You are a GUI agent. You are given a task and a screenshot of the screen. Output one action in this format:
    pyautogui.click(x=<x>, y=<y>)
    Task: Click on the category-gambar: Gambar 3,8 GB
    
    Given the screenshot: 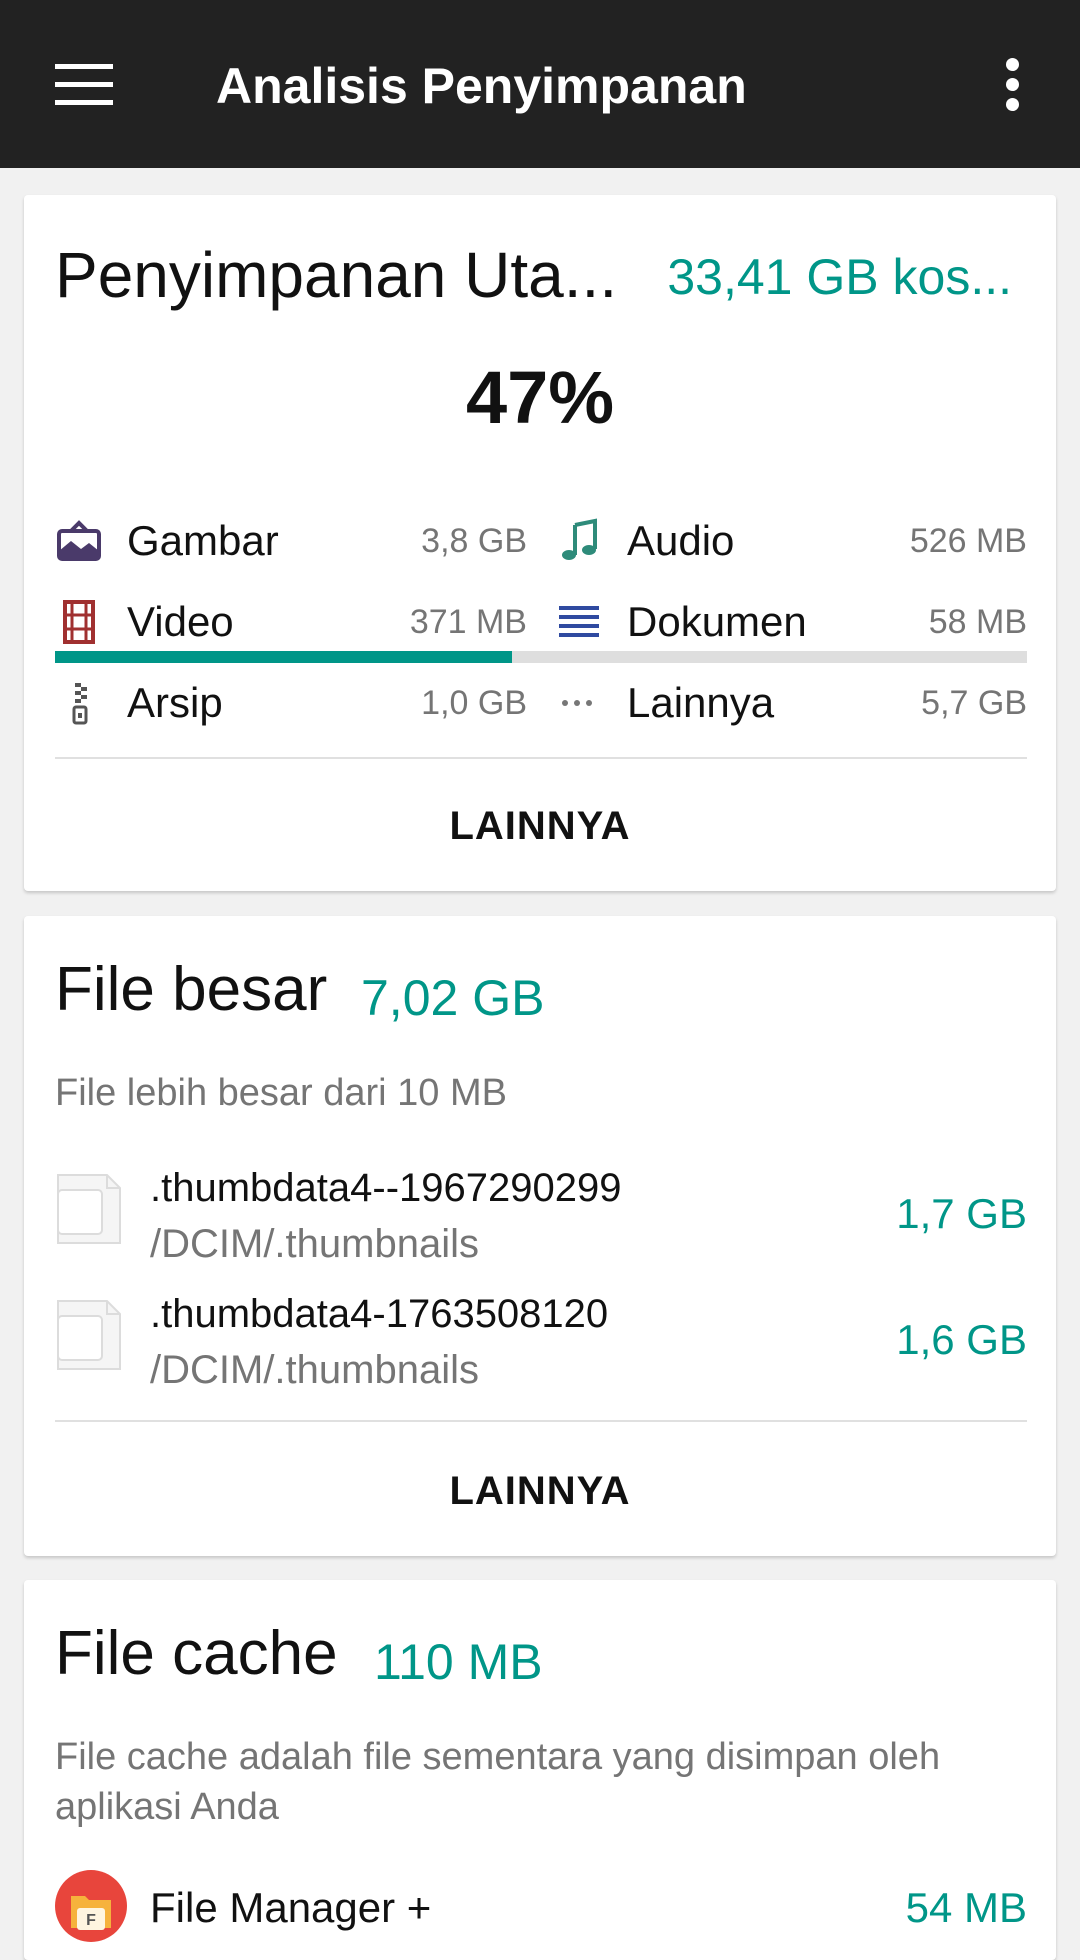 What is the action you would take?
    pyautogui.click(x=291, y=541)
    